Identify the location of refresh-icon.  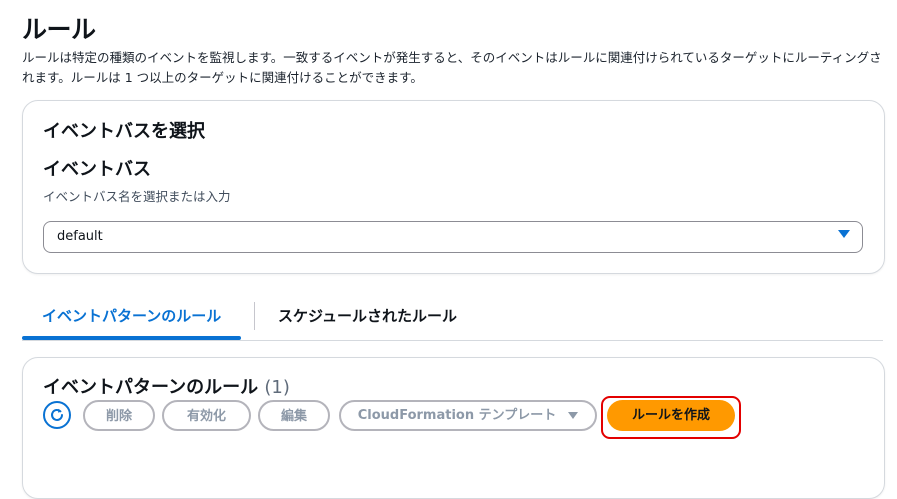
(57, 414).